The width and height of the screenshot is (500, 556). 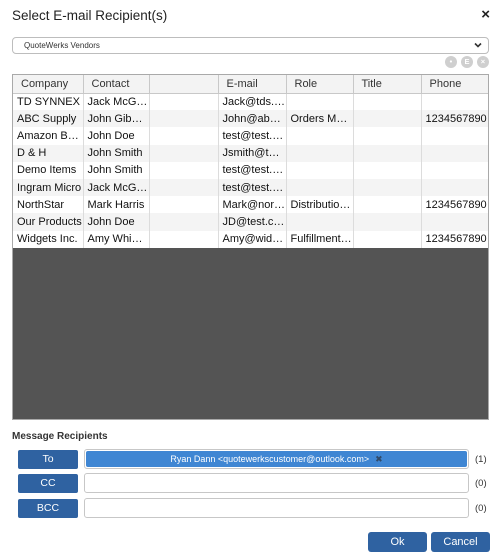 I want to click on edit-circle-icon: E, so click(x=467, y=62).